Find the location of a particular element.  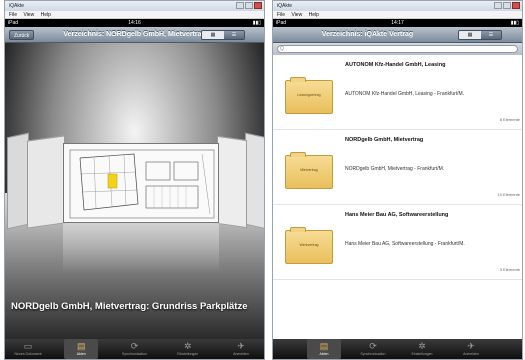

folder-icon: Leasingvertrag is located at coordinates (309, 95).